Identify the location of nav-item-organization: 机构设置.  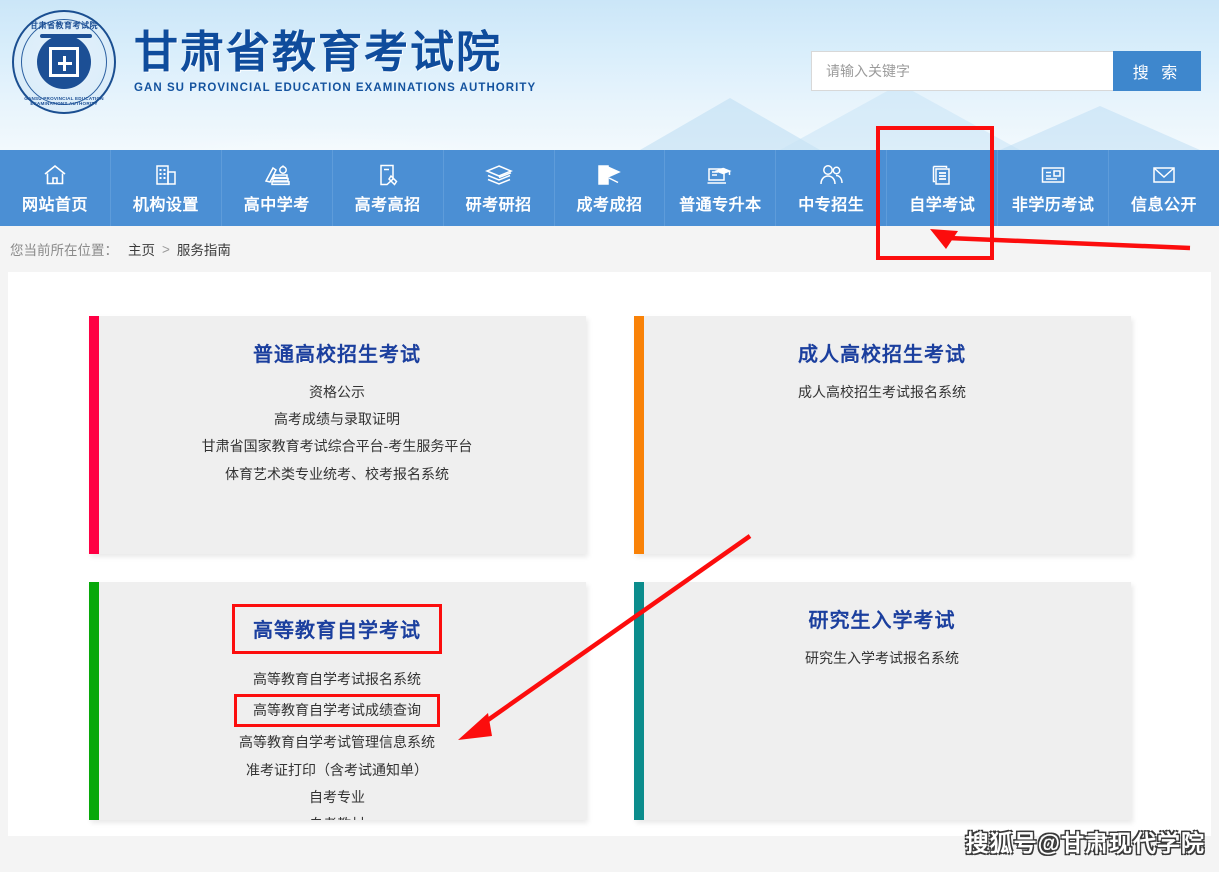
(166, 188).